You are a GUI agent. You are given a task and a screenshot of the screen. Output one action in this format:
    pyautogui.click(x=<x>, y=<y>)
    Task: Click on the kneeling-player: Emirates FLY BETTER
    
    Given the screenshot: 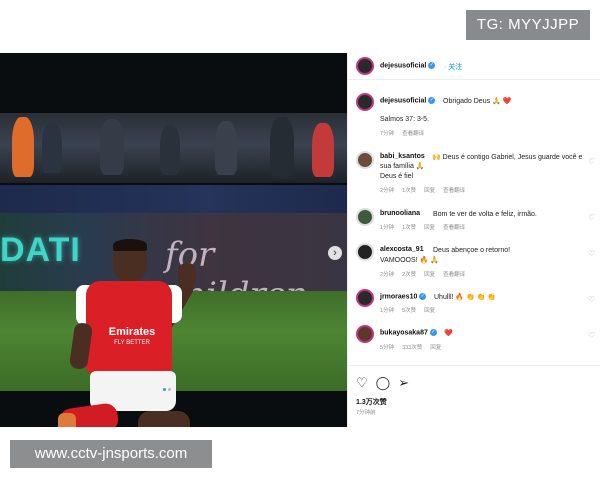 What is the action you would take?
    pyautogui.click(x=133, y=333)
    